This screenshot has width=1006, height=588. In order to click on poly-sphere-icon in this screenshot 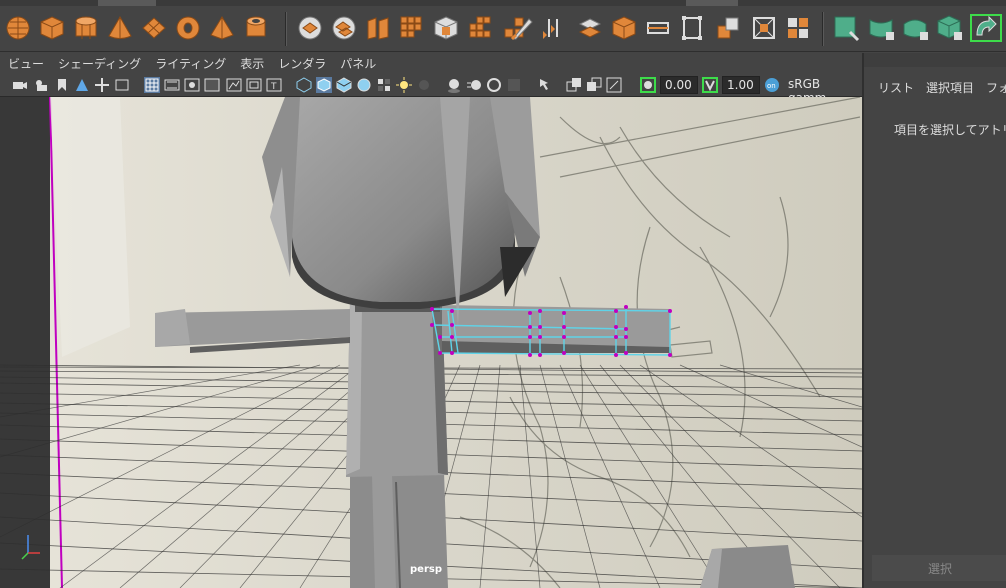, I will do `click(18, 28)`.